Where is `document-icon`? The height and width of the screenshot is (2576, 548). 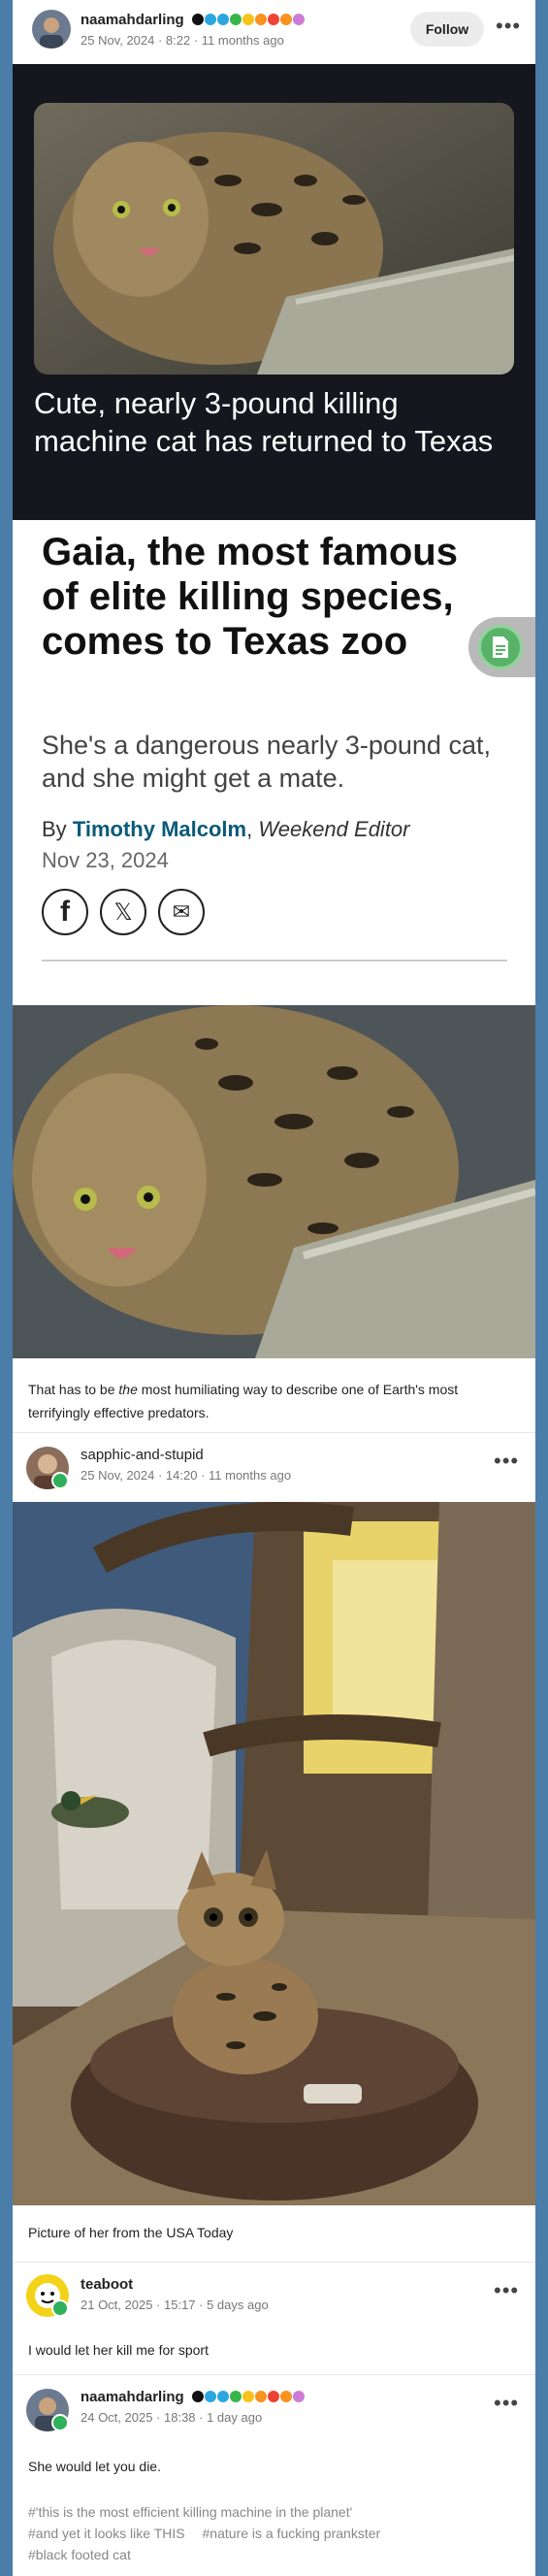 document-icon is located at coordinates (501, 647).